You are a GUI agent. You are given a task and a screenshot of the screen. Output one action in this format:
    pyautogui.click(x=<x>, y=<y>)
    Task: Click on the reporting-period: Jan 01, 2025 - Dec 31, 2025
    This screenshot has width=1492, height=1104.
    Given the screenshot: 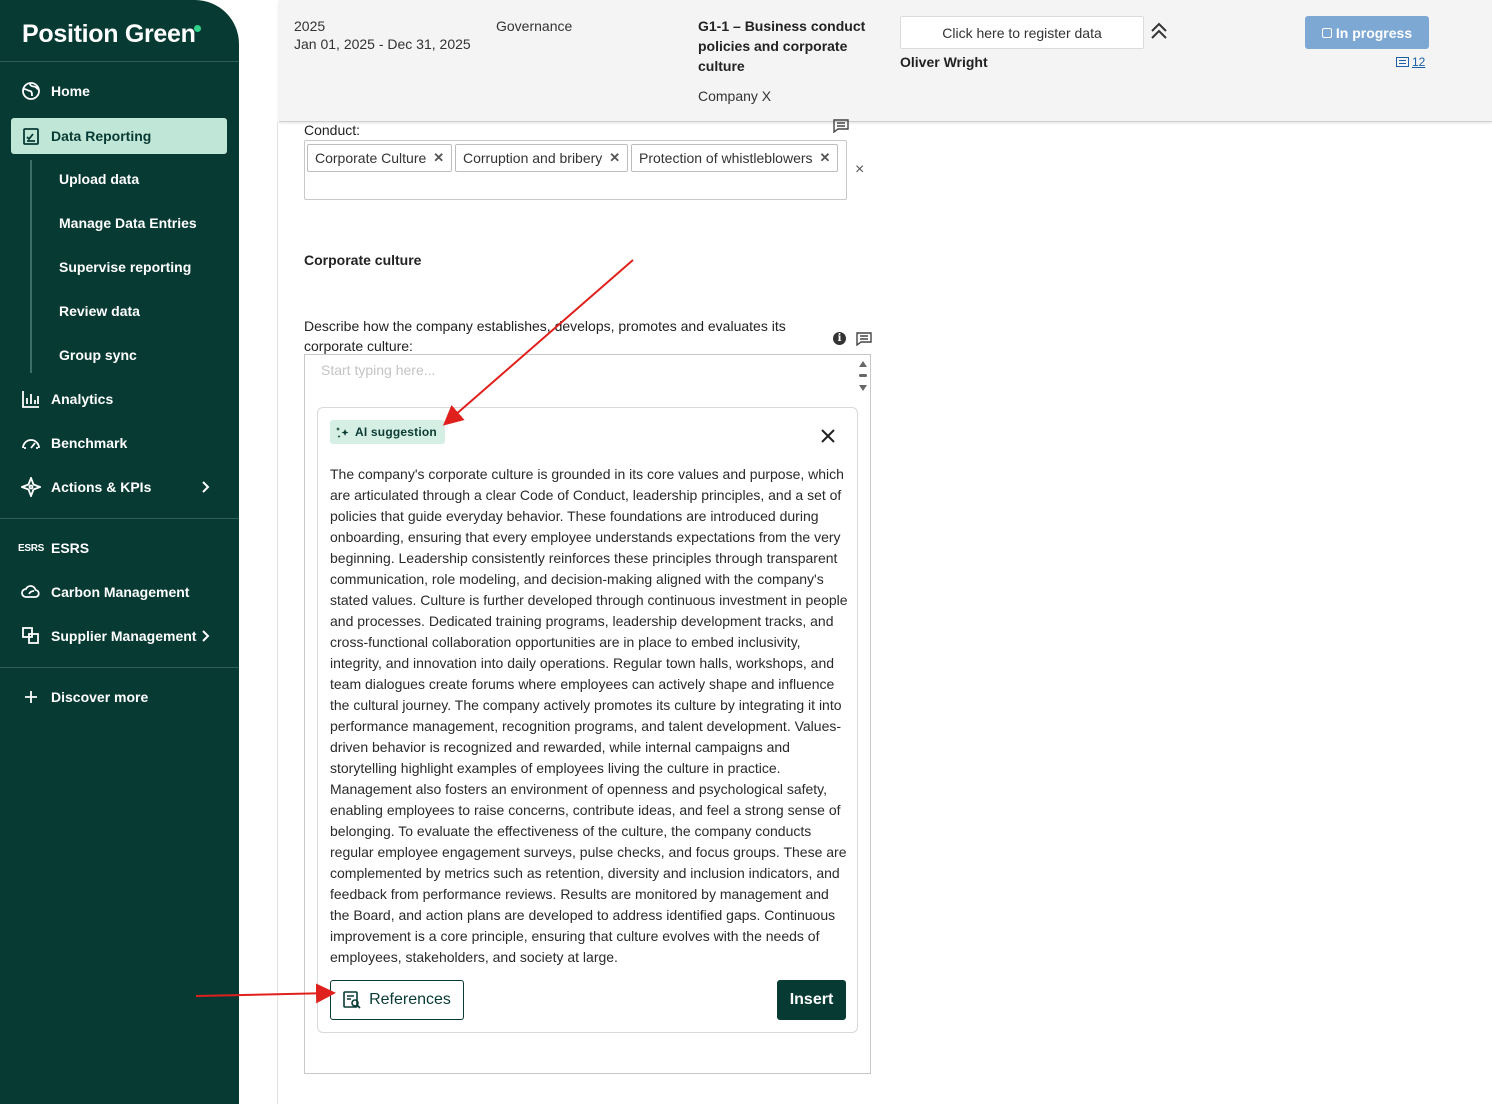 What is the action you would take?
    pyautogui.click(x=382, y=44)
    